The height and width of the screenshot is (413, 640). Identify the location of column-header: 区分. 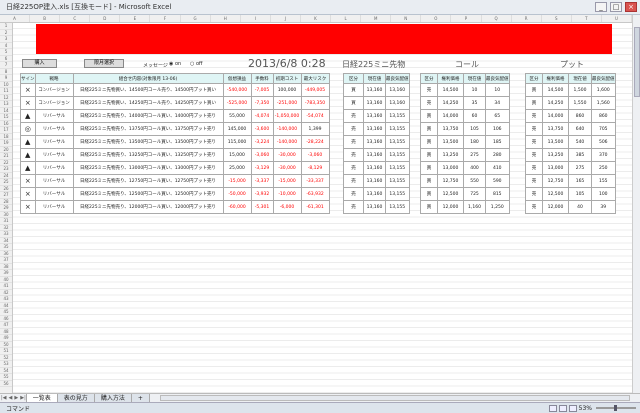
(534, 78).